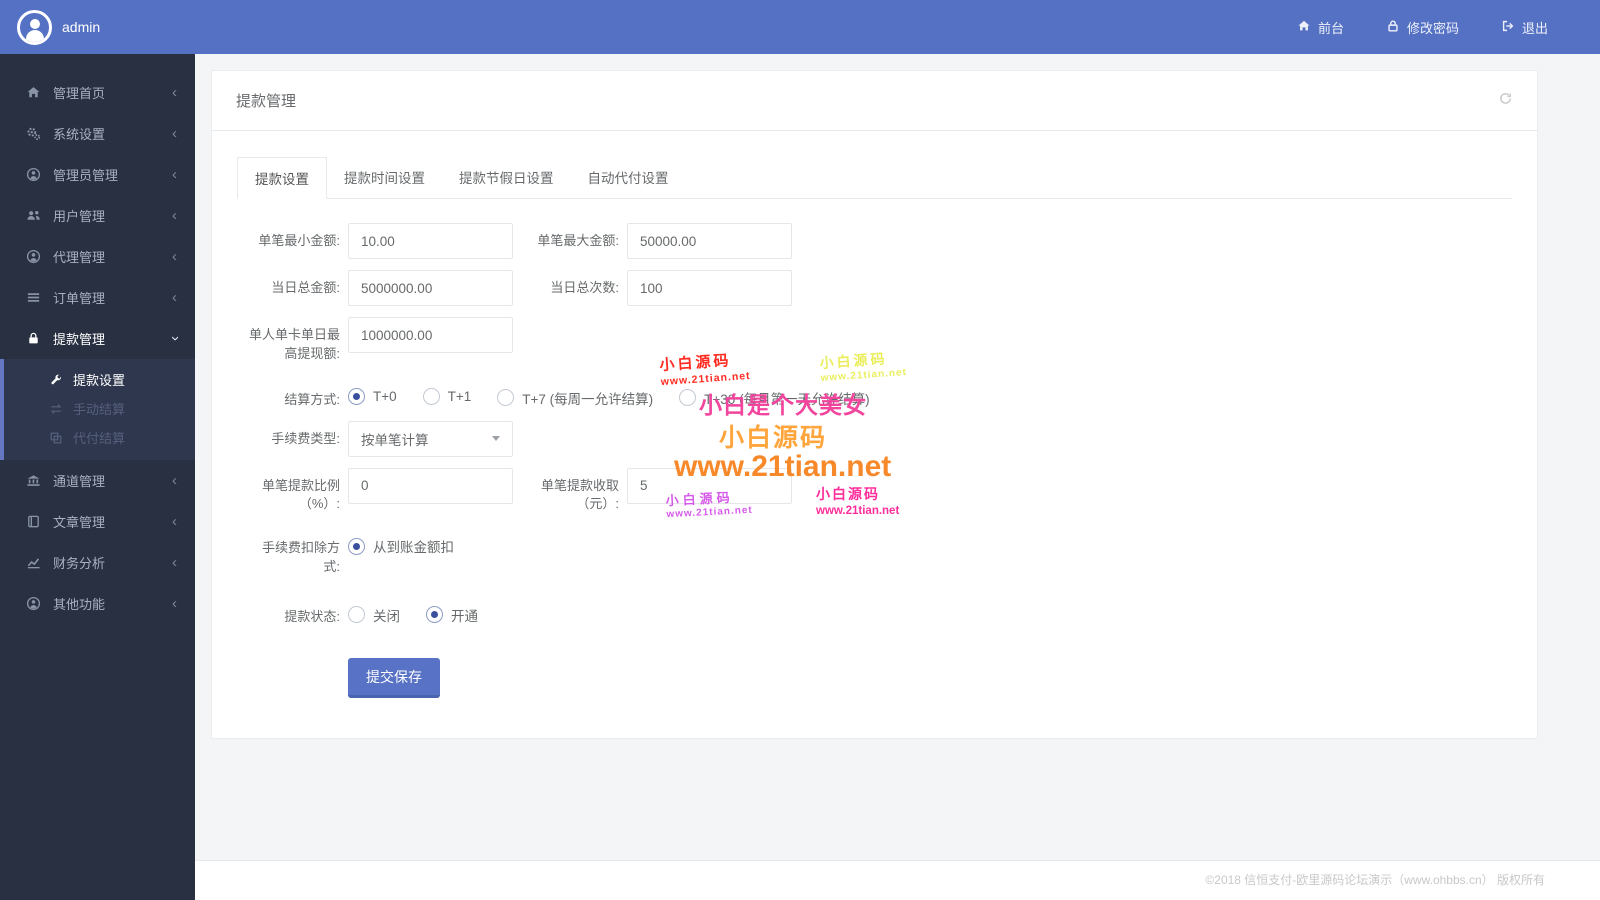 This screenshot has height=900, width=1600. What do you see at coordinates (800, 27) in the screenshot?
I see `topbar: admin 前台 修改密码 退出` at bounding box center [800, 27].